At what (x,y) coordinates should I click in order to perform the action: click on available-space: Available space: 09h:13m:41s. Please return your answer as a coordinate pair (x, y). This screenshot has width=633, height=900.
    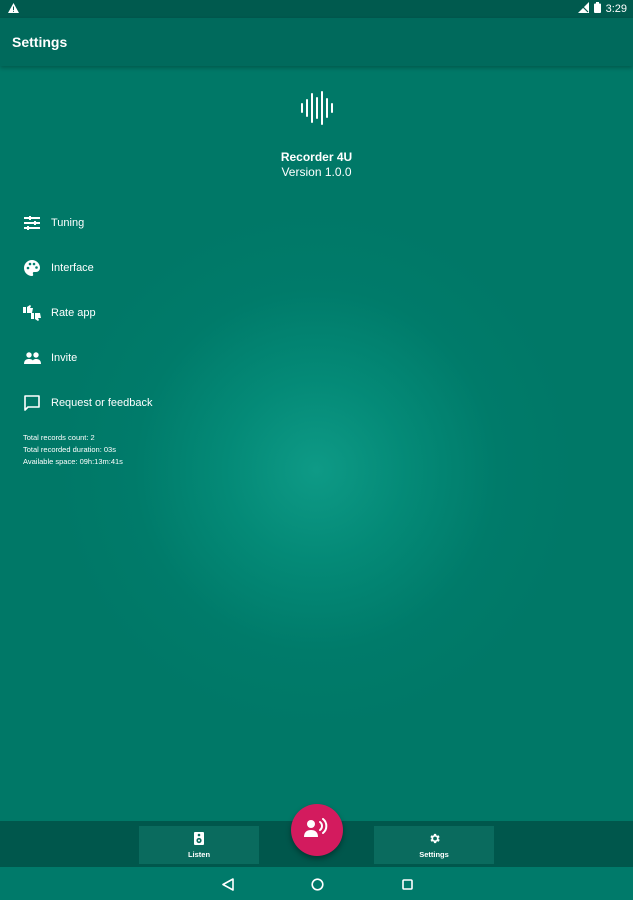
    Looking at the image, I should click on (73, 461).